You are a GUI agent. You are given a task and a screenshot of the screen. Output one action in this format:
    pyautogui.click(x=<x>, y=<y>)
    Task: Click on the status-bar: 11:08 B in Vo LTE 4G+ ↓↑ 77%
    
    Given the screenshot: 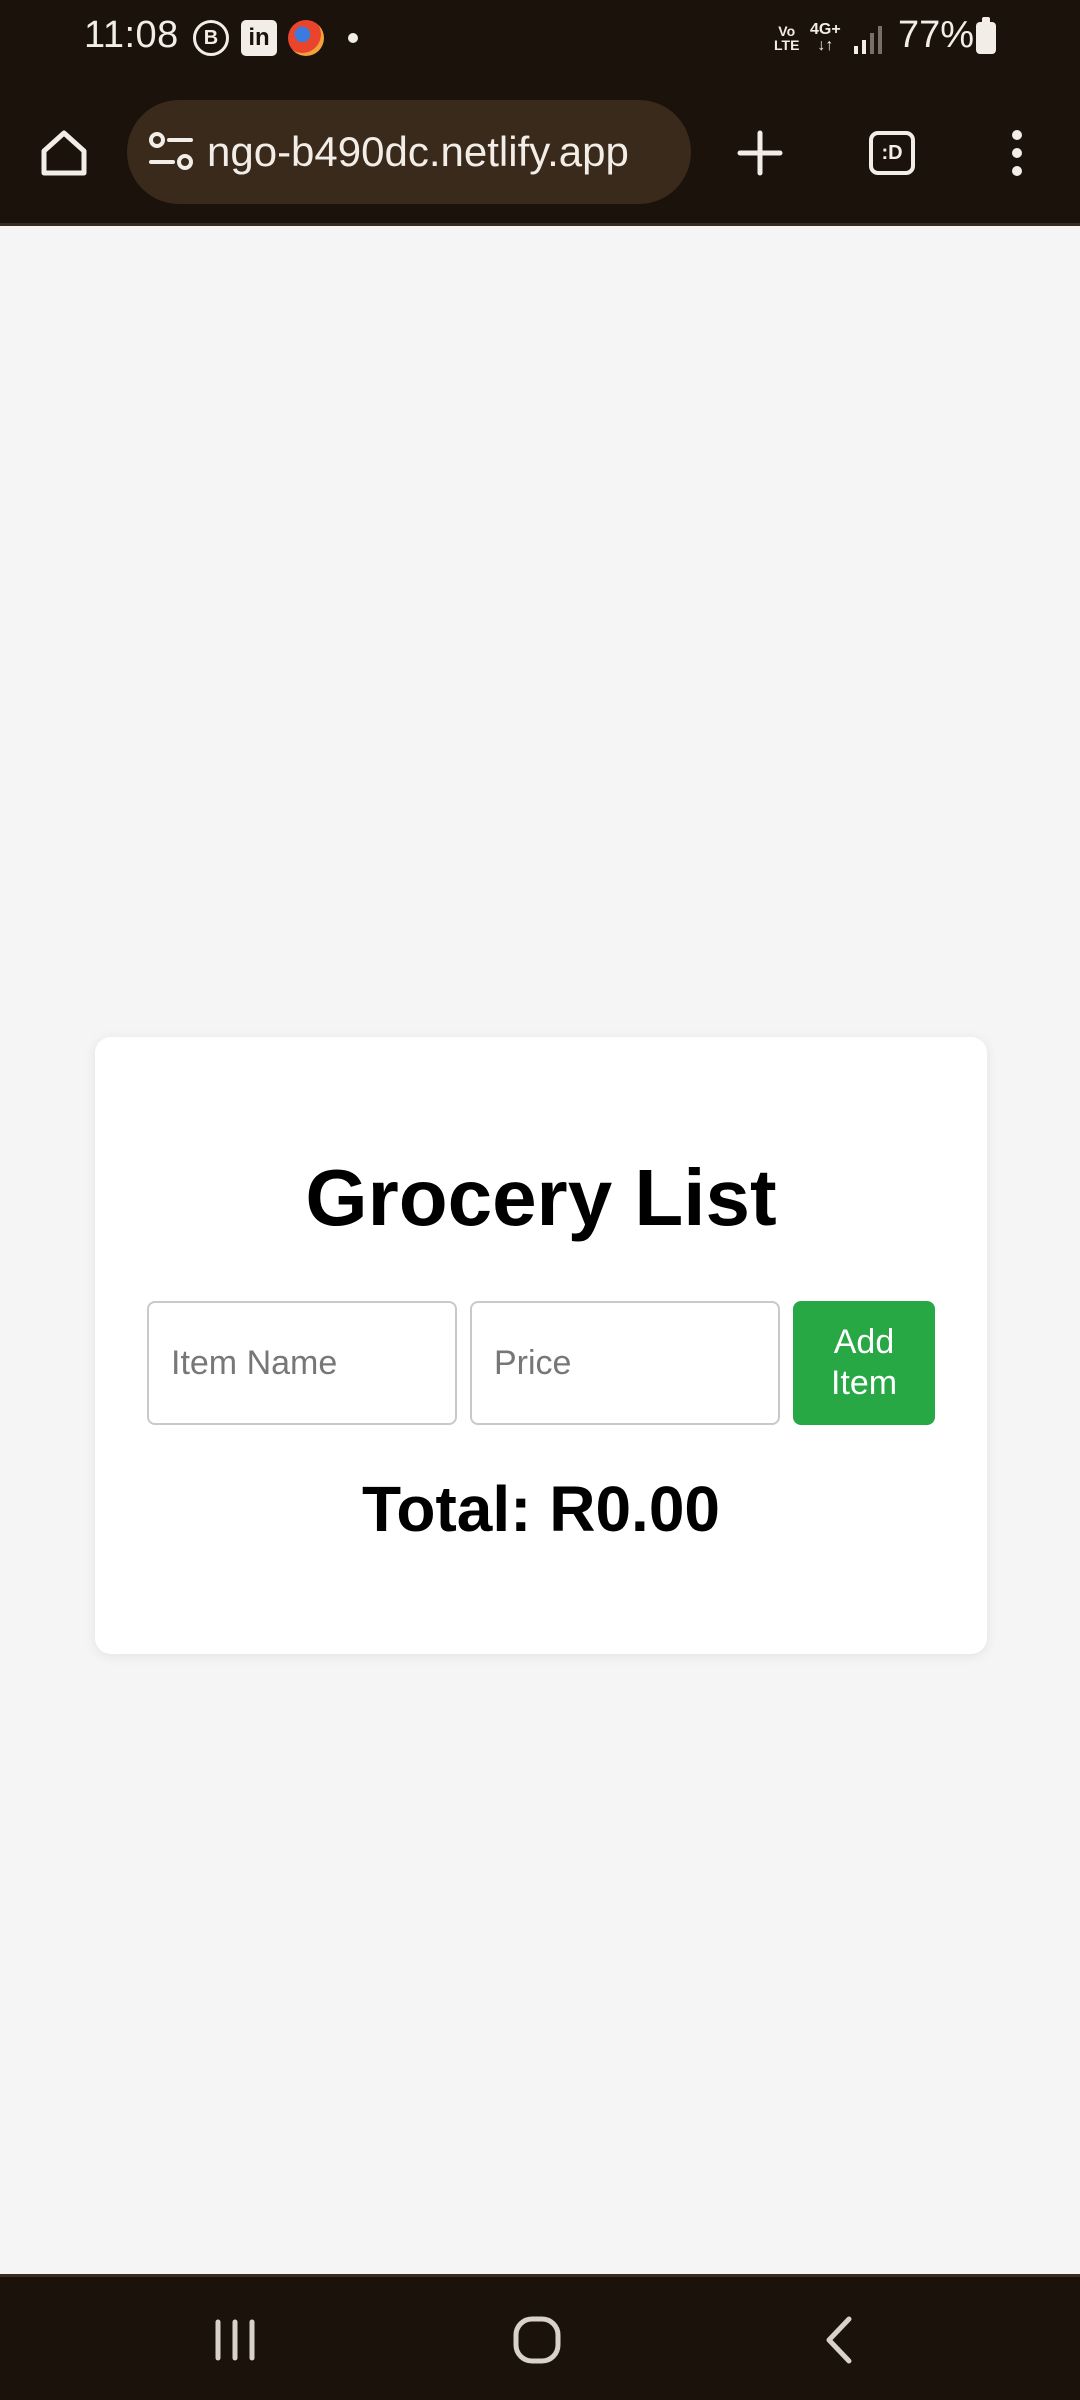 What is the action you would take?
    pyautogui.click(x=540, y=38)
    